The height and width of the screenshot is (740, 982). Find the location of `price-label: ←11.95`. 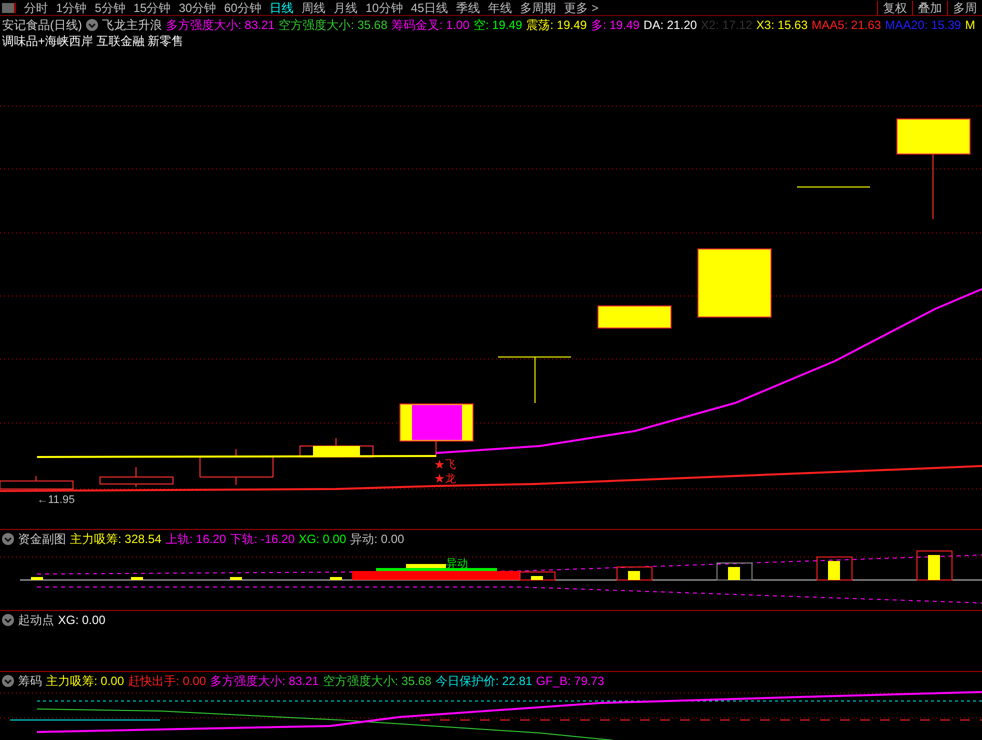

price-label: ←11.95 is located at coordinates (56, 500).